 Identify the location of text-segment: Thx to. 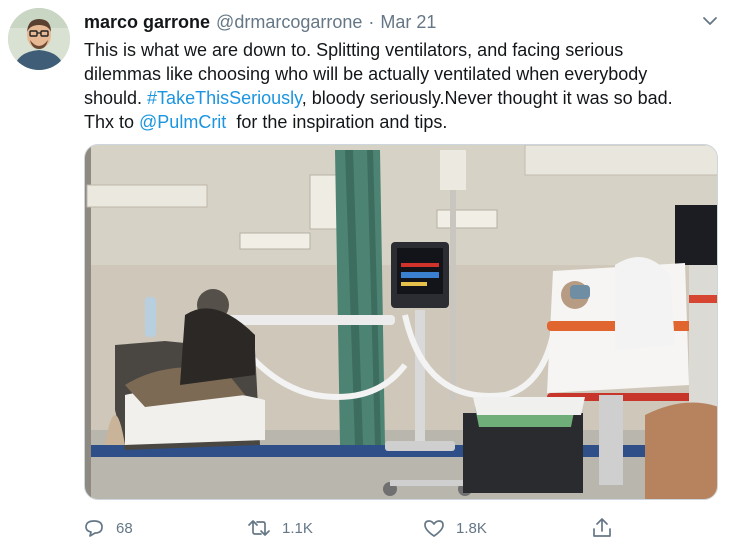
(112, 122).